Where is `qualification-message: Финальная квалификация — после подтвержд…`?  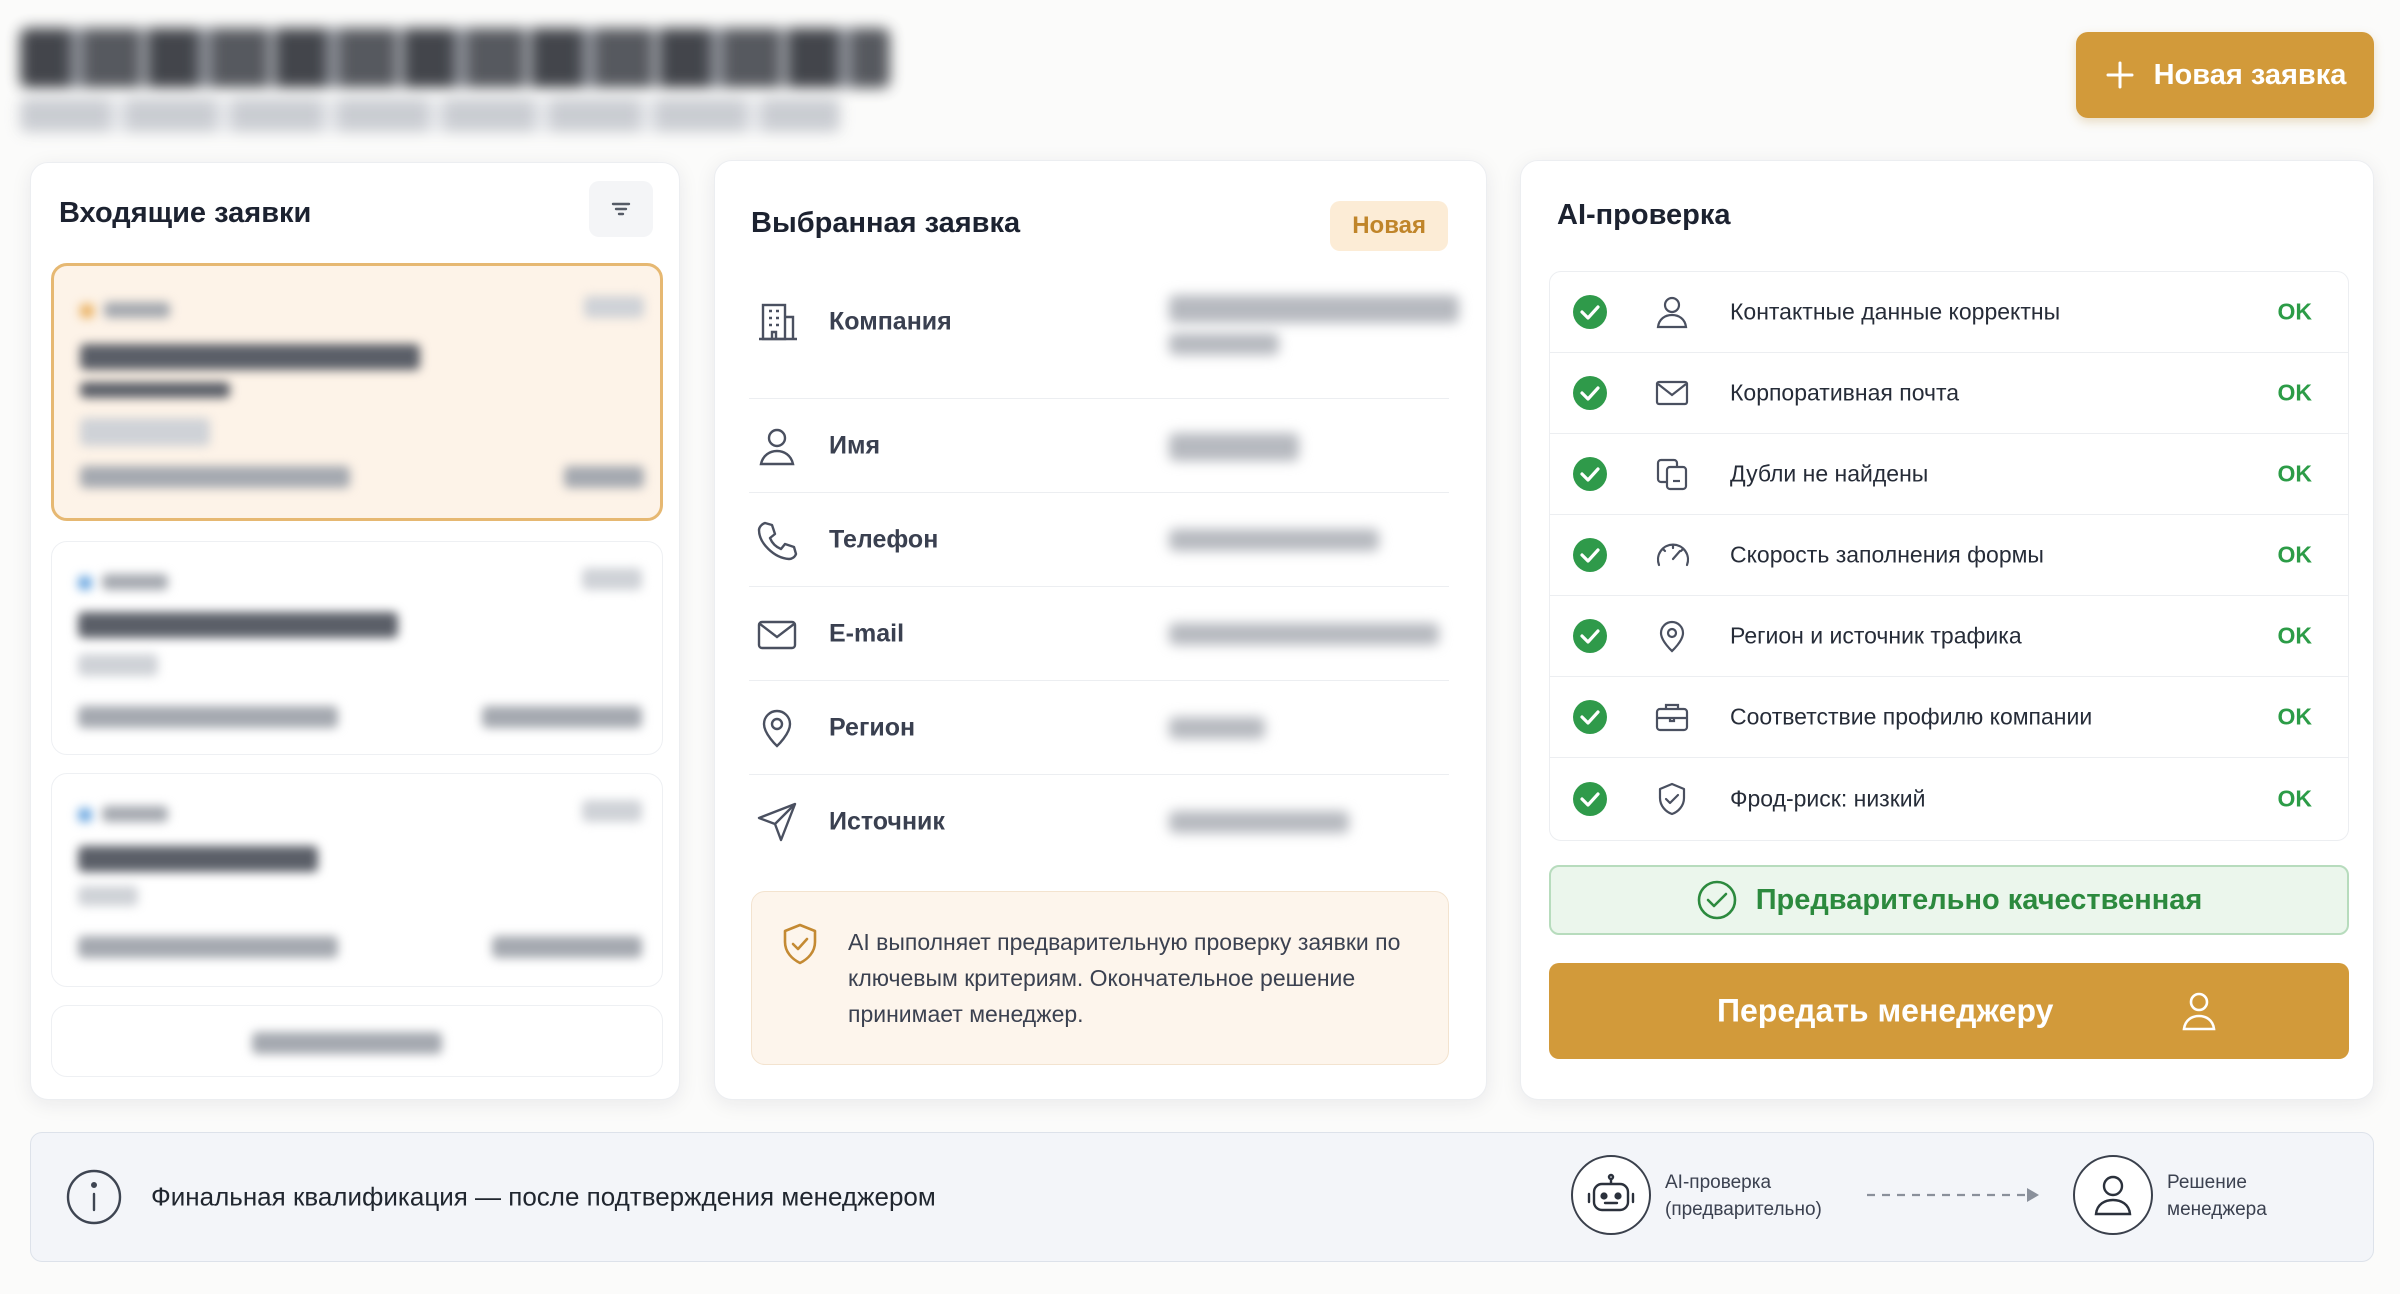 qualification-message: Финальная квалификация — после подтвержд… is located at coordinates (543, 1196).